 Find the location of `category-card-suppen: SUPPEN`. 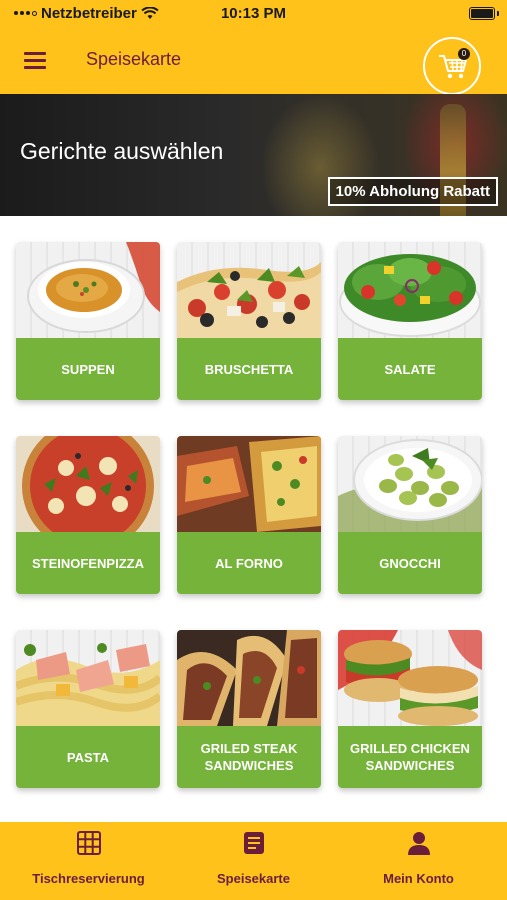

category-card-suppen: SUPPEN is located at coordinates (88, 321).